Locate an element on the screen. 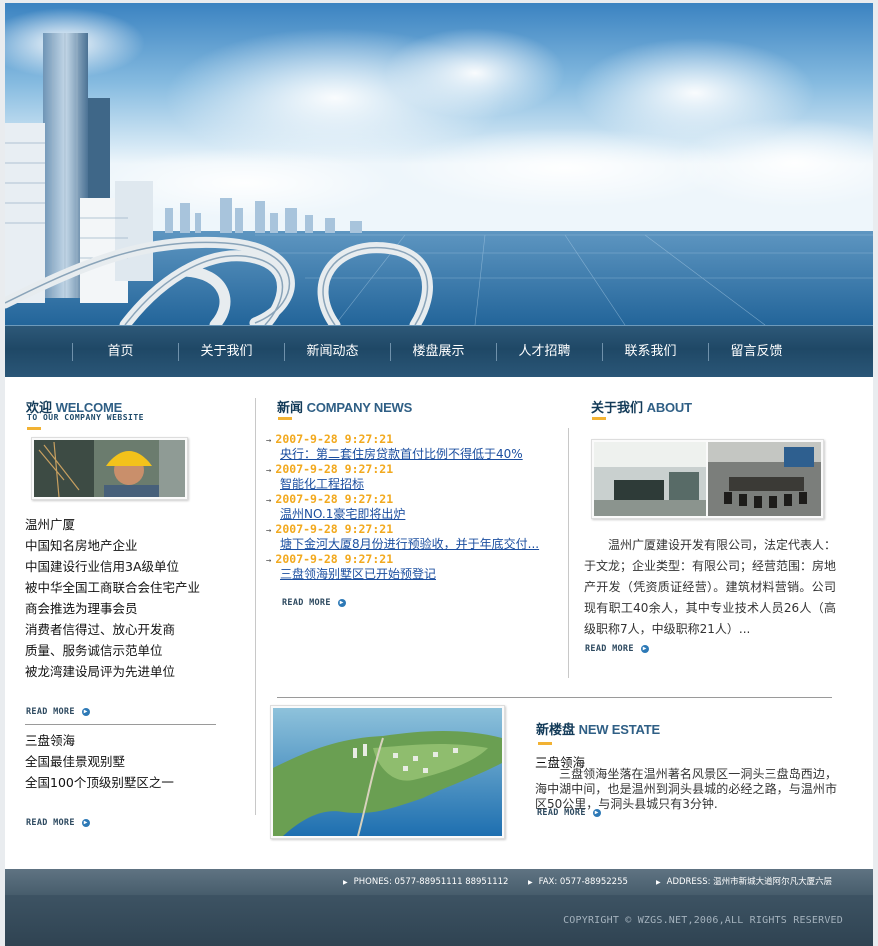  news-heading: 新闻 COMPANY NEWS is located at coordinates (344, 406).